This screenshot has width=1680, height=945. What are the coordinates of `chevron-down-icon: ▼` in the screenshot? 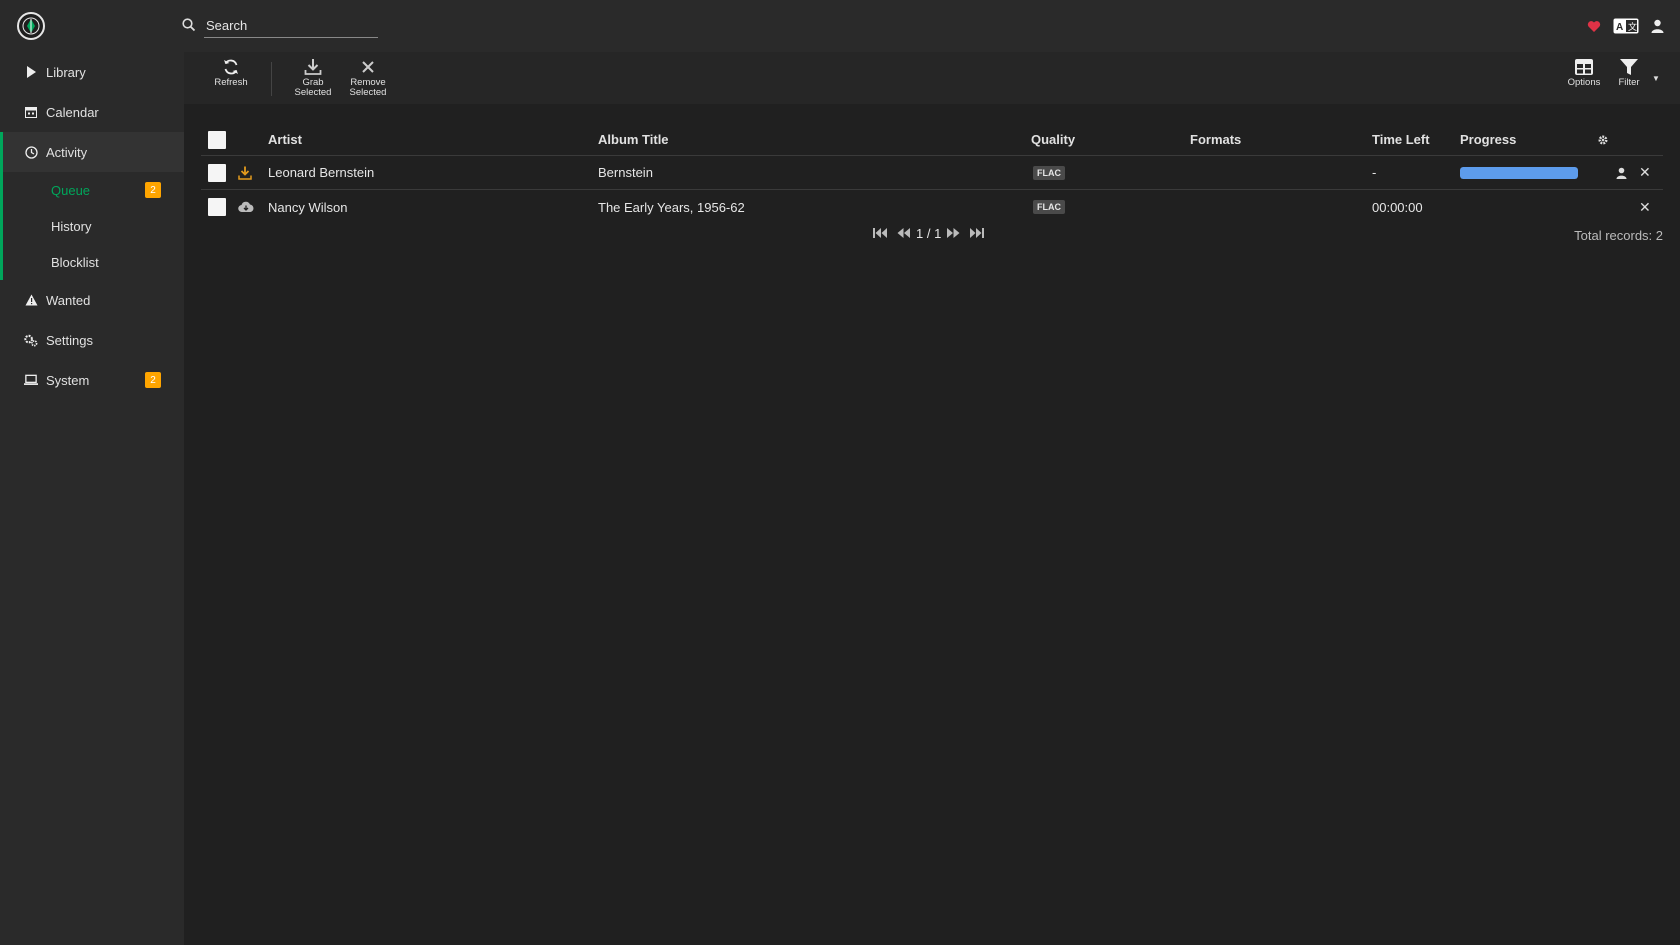 It's located at (1656, 78).